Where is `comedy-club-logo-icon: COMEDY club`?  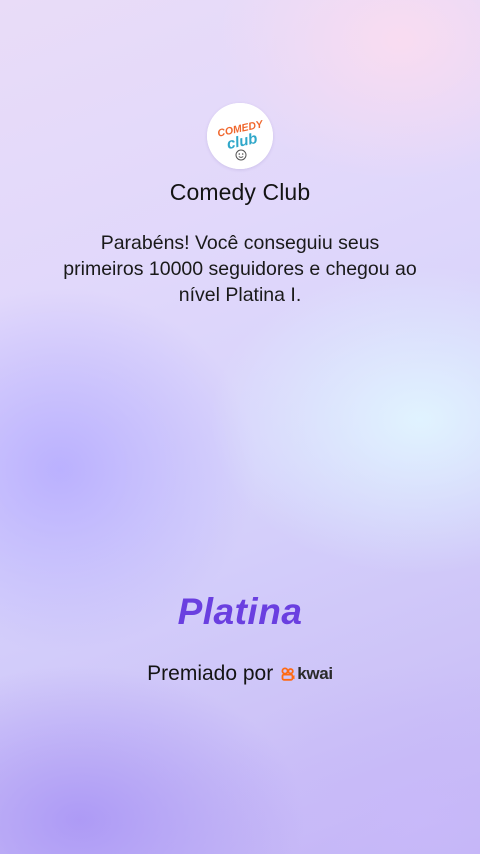 comedy-club-logo-icon: COMEDY club is located at coordinates (240, 136).